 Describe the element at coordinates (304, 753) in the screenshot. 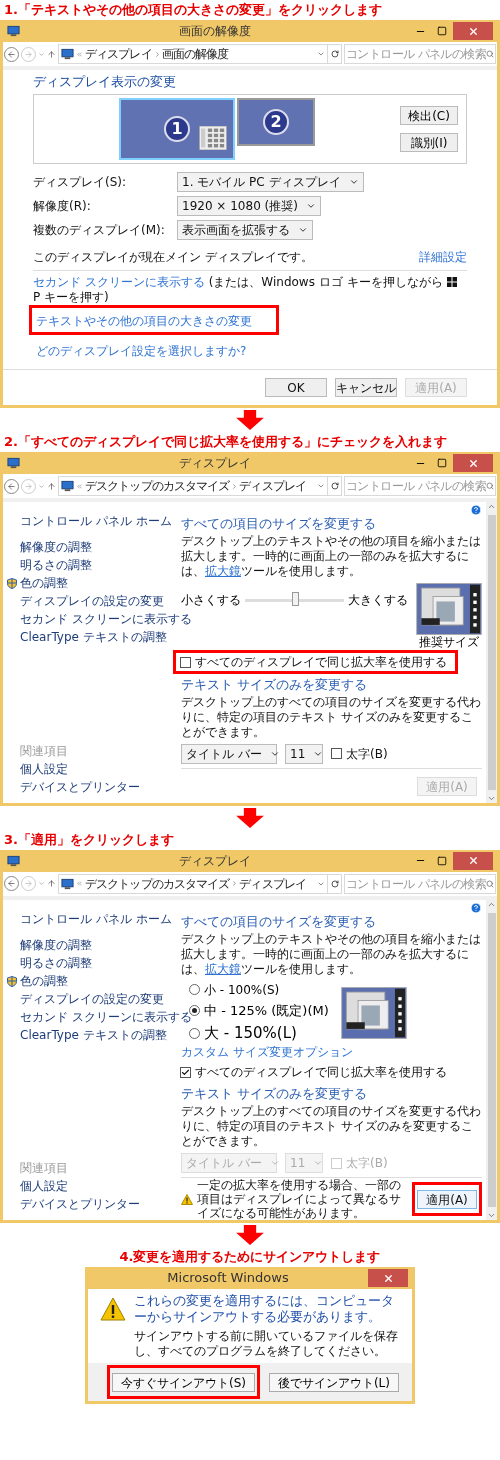

I see `size-dropdown: 11` at that location.